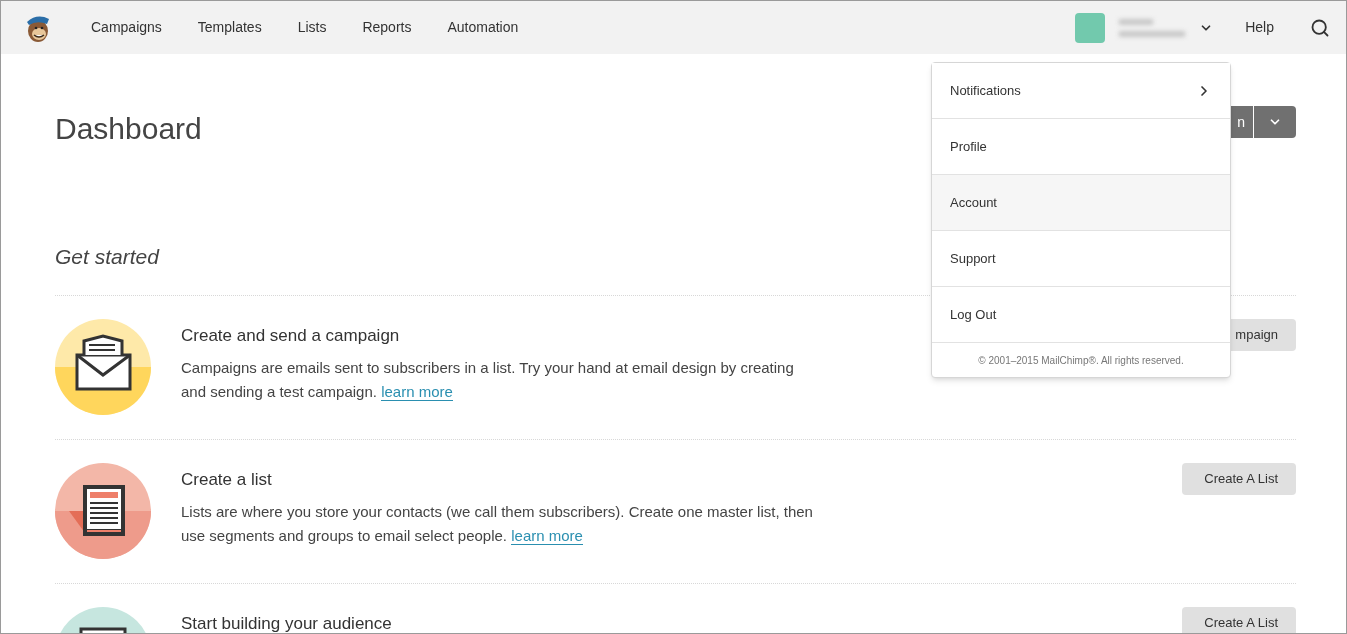  I want to click on menu-item: Profile, so click(1081, 147).